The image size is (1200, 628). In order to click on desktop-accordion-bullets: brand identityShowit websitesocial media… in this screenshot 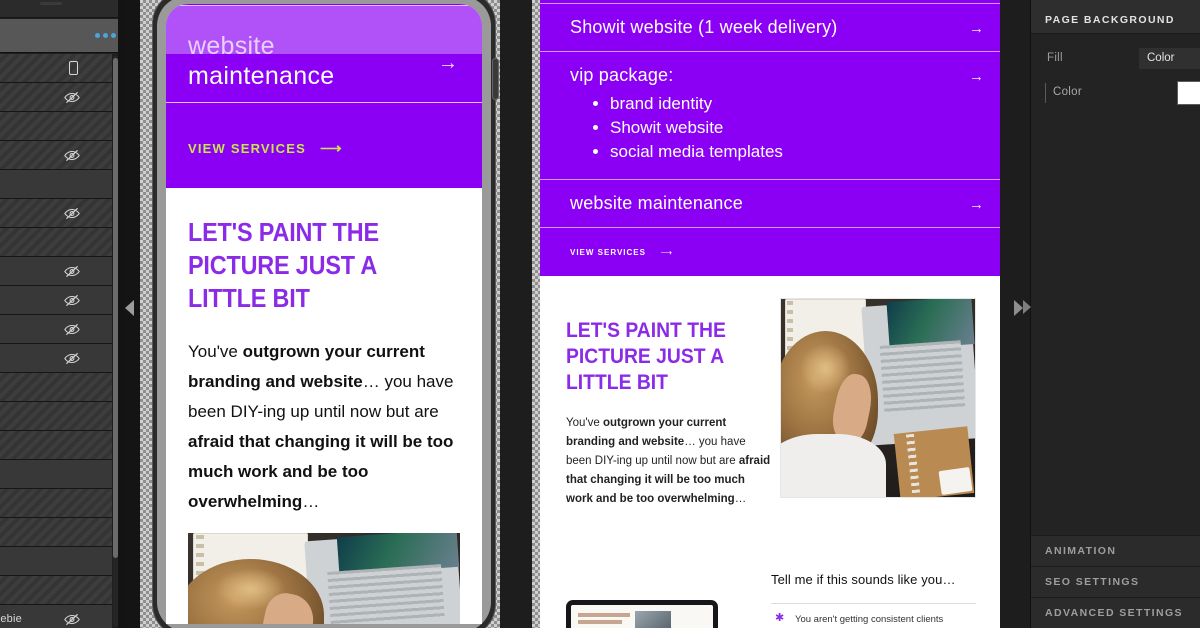, I will do `click(786, 128)`.